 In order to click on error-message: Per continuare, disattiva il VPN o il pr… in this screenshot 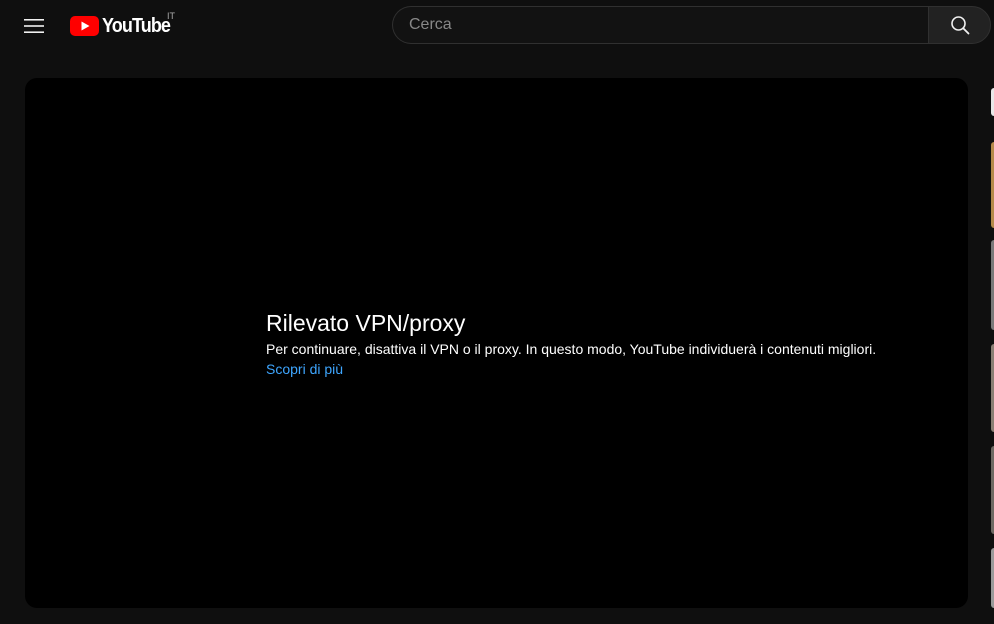, I will do `click(571, 349)`.